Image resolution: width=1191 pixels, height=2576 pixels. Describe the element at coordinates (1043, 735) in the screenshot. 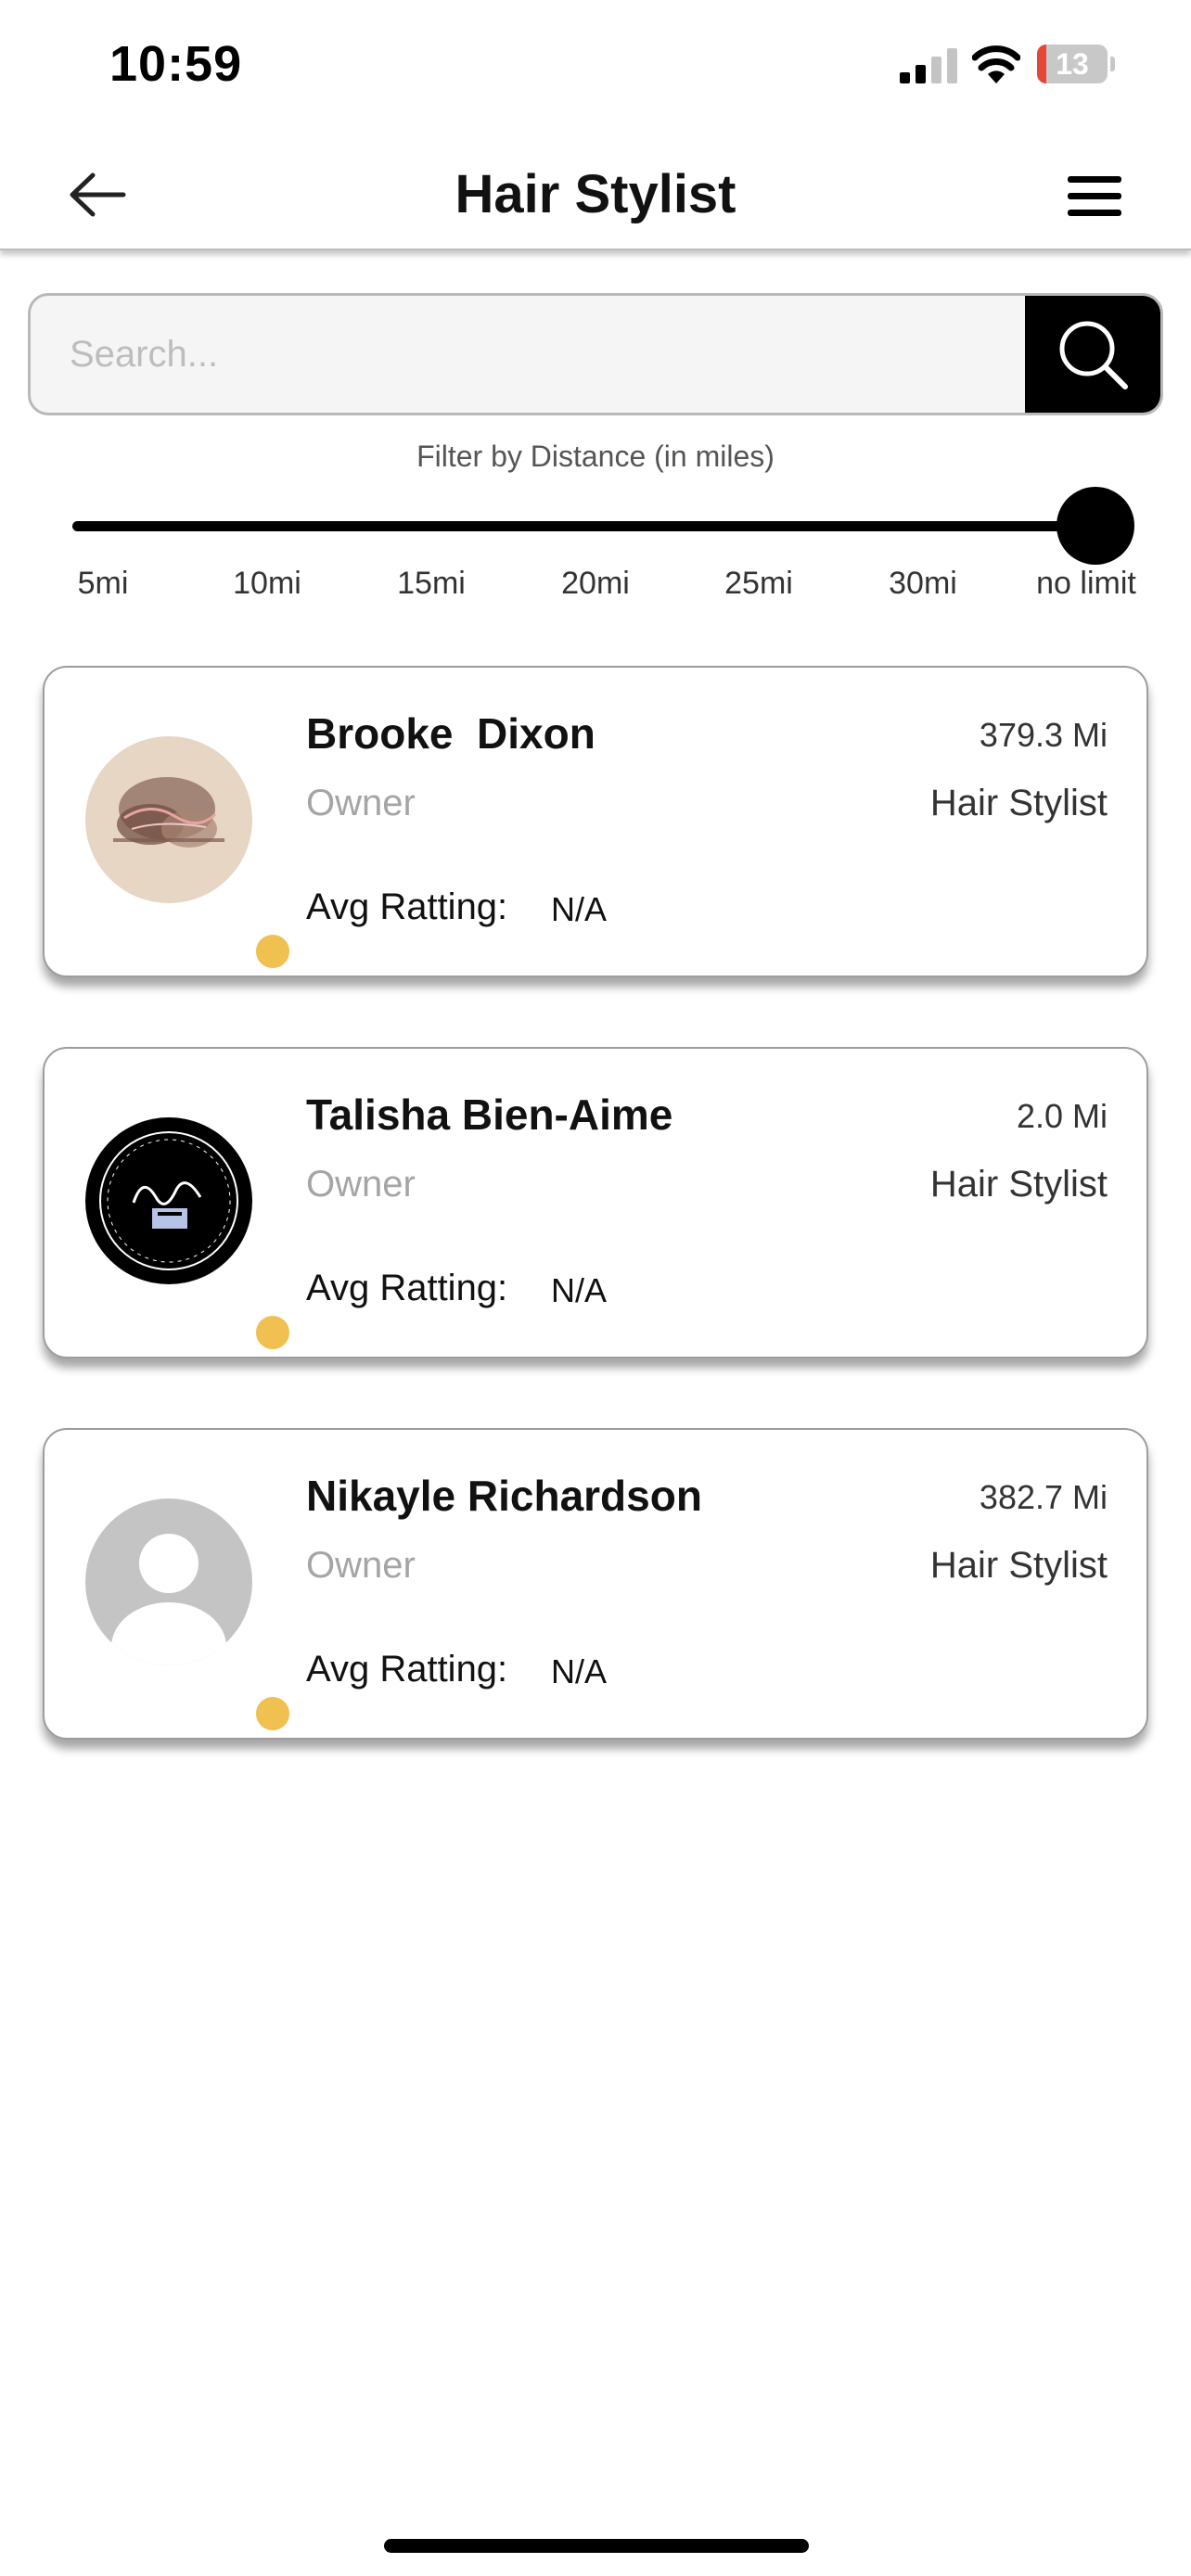

I see `stylist-distance: 379.3 Mi` at that location.